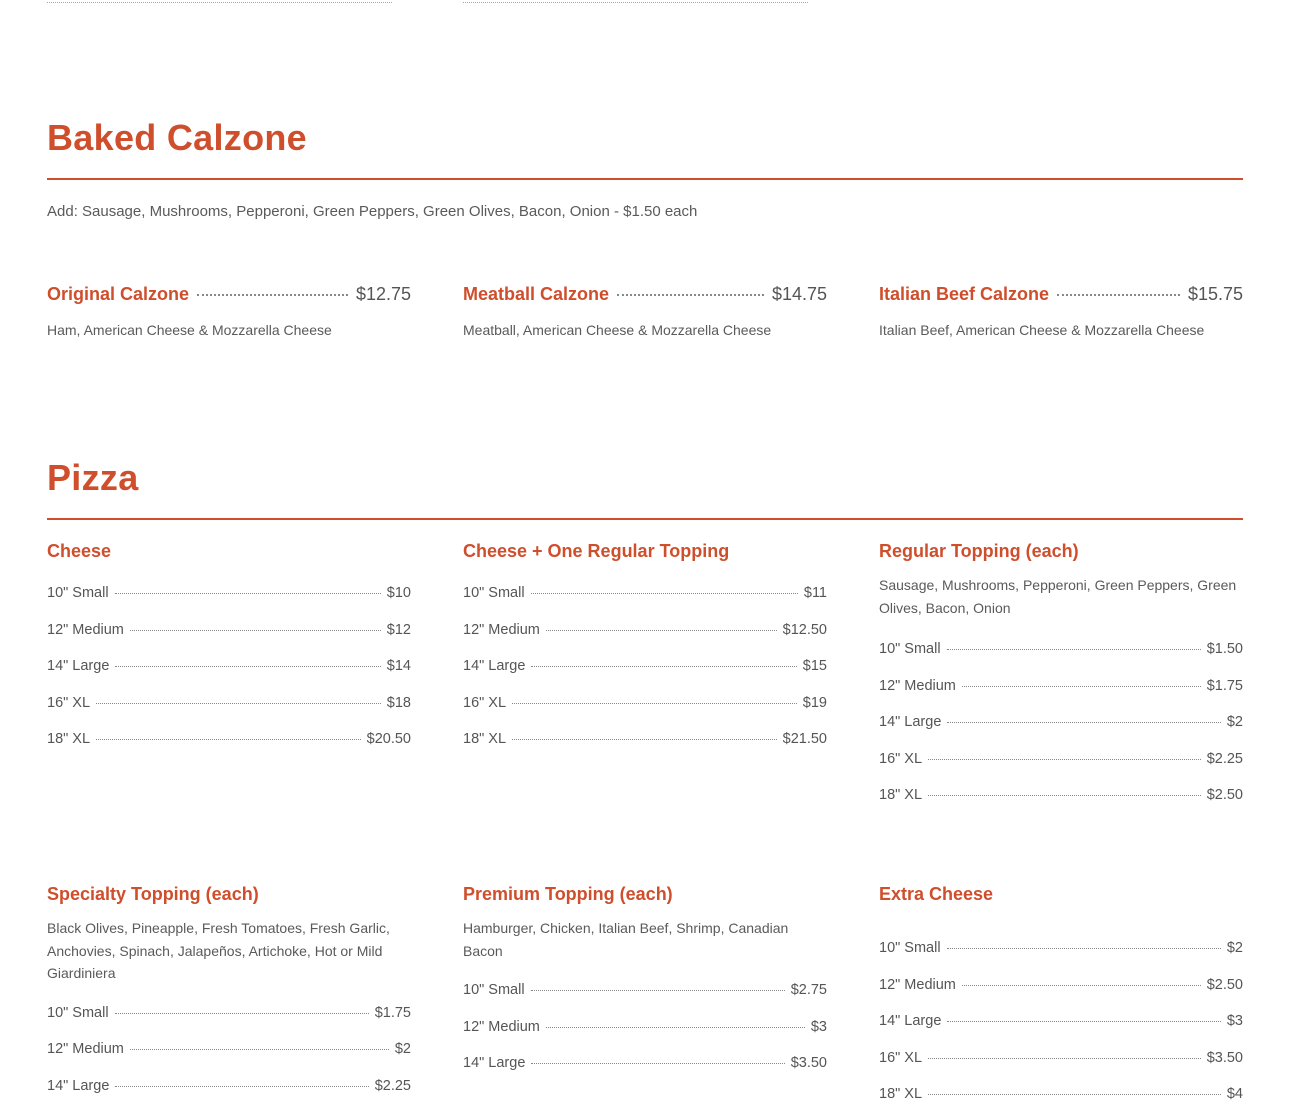  I want to click on item-name: Original Calzone, so click(118, 294).